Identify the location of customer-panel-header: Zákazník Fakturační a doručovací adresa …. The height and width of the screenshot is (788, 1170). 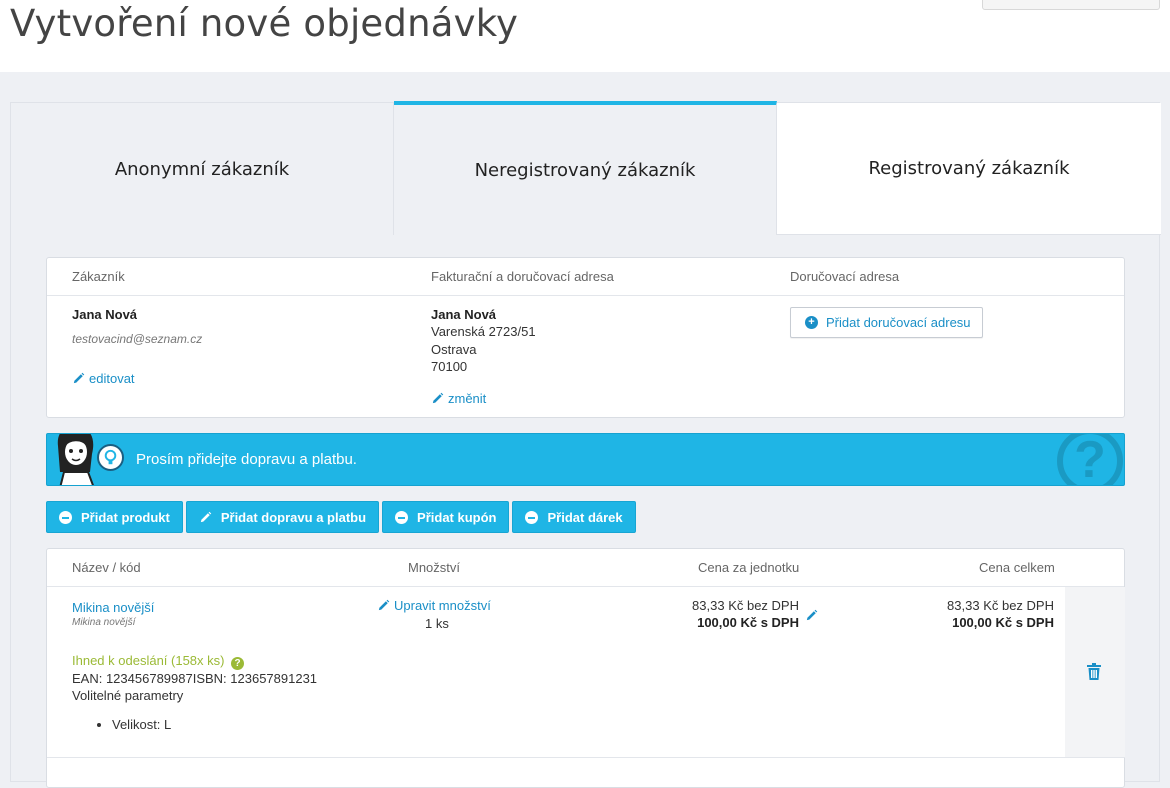
(585, 277).